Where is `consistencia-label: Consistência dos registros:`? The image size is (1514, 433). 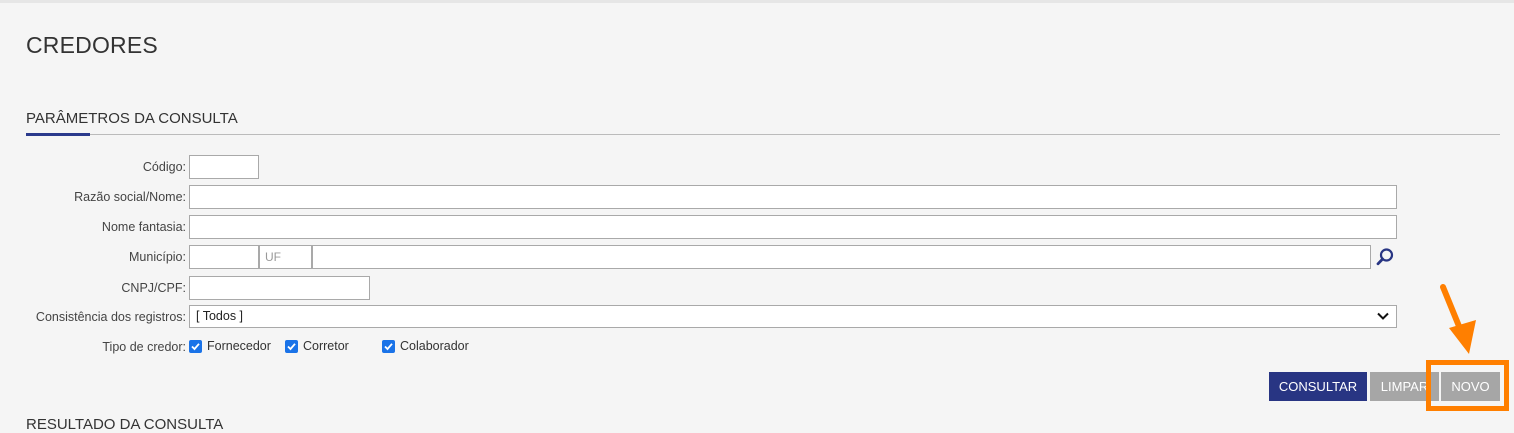 consistencia-label: Consistência dos registros: is located at coordinates (110, 317).